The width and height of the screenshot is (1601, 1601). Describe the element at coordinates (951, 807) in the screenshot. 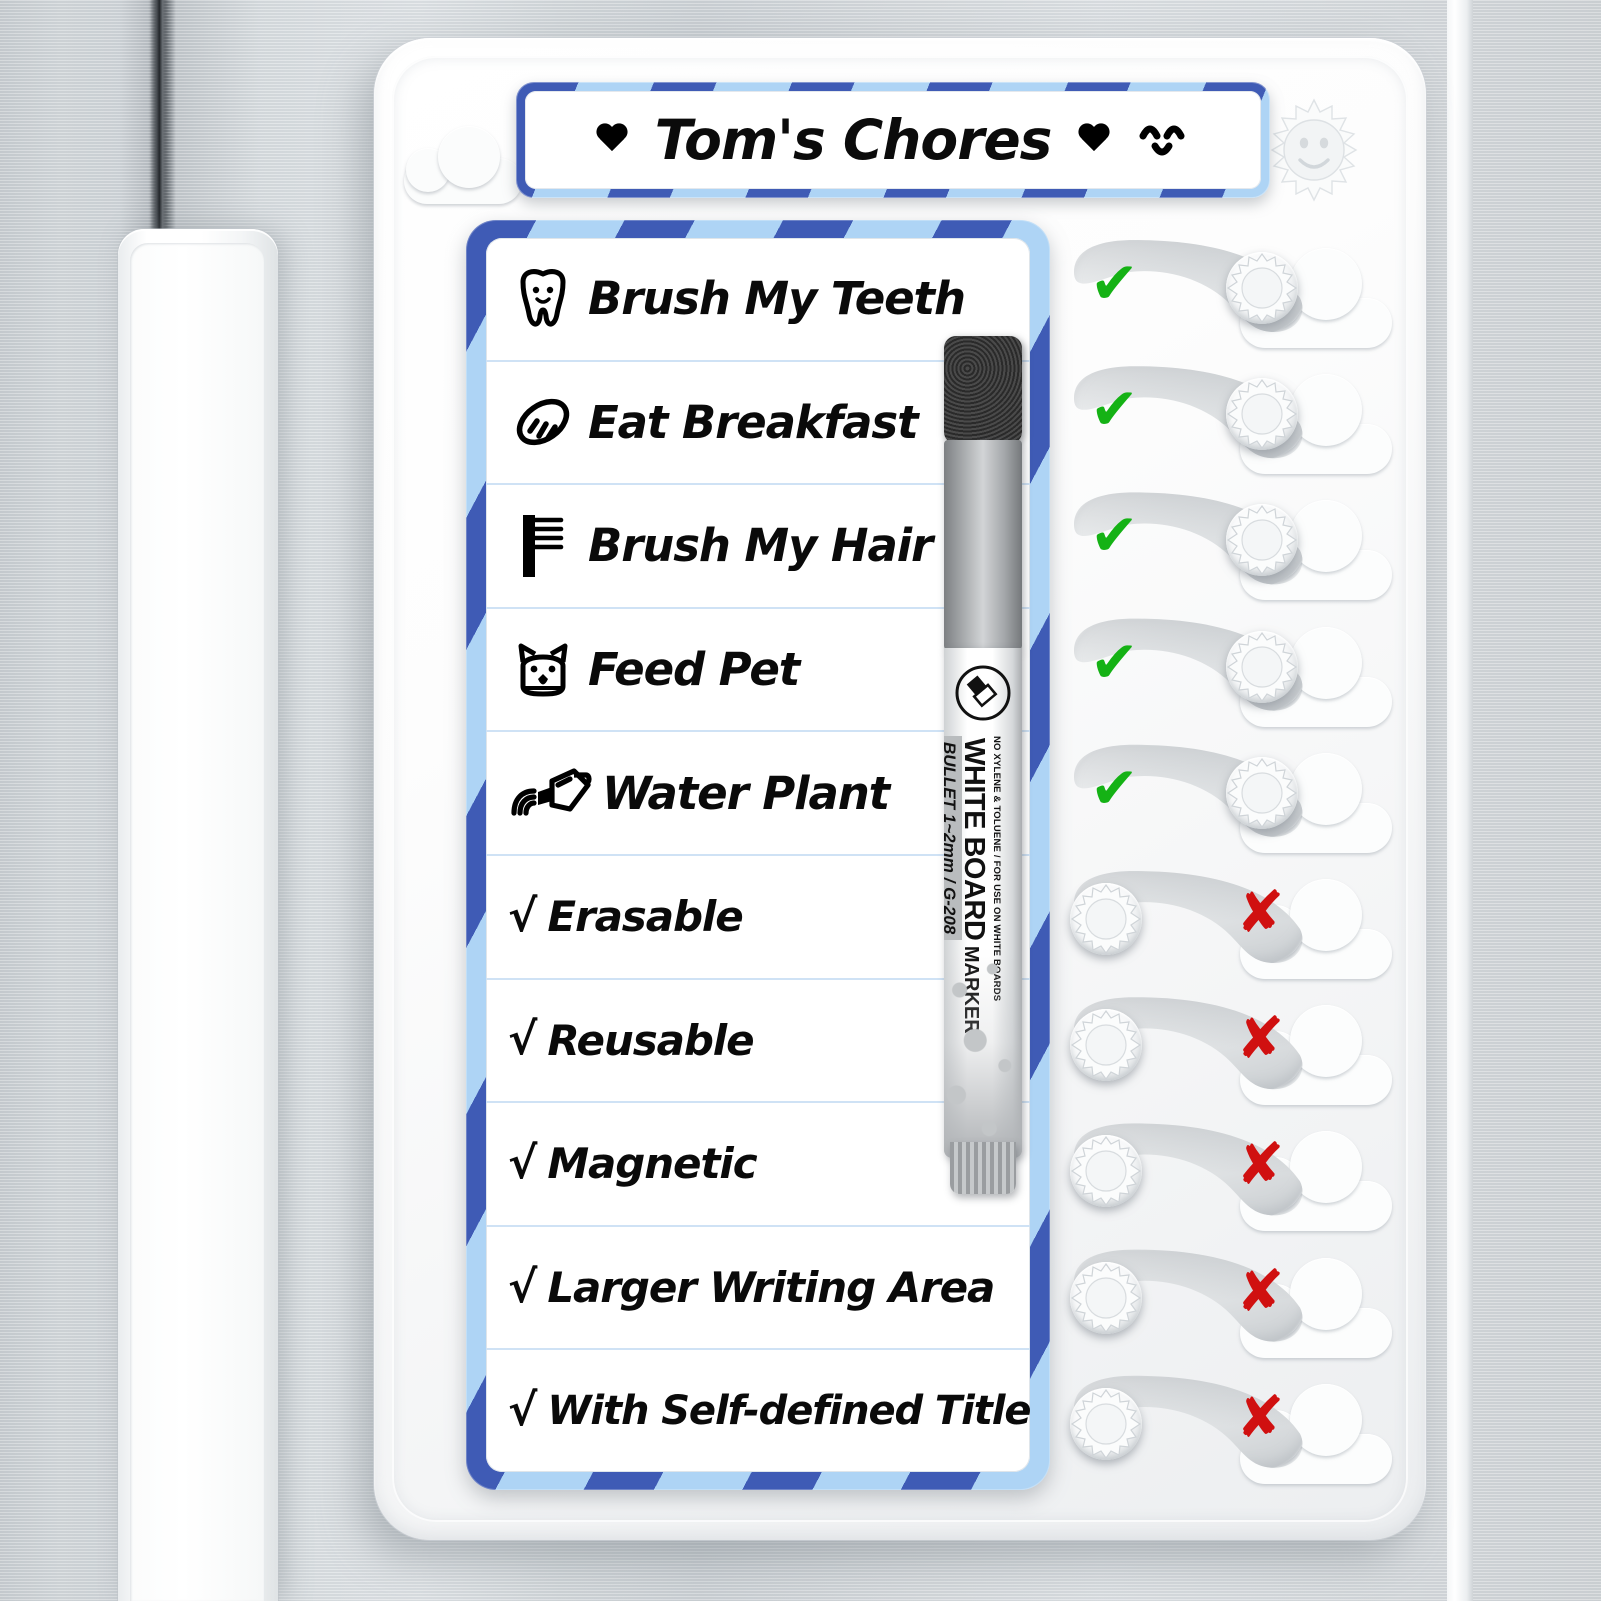

I see `marker-tip-spec: BULLET 1~2mm` at that location.